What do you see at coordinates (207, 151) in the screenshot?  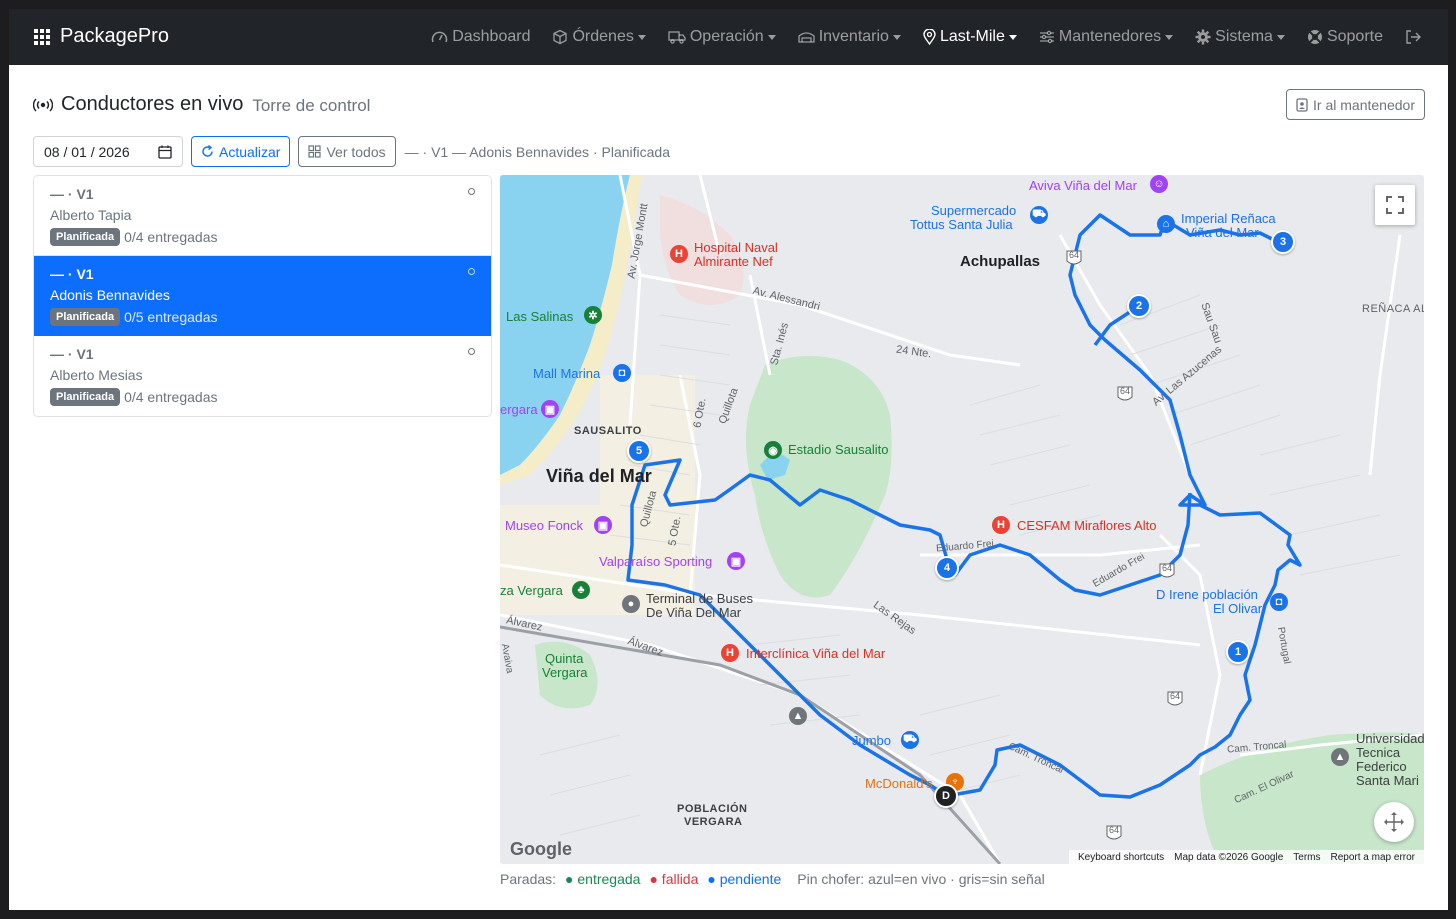 I see `refresh-icon` at bounding box center [207, 151].